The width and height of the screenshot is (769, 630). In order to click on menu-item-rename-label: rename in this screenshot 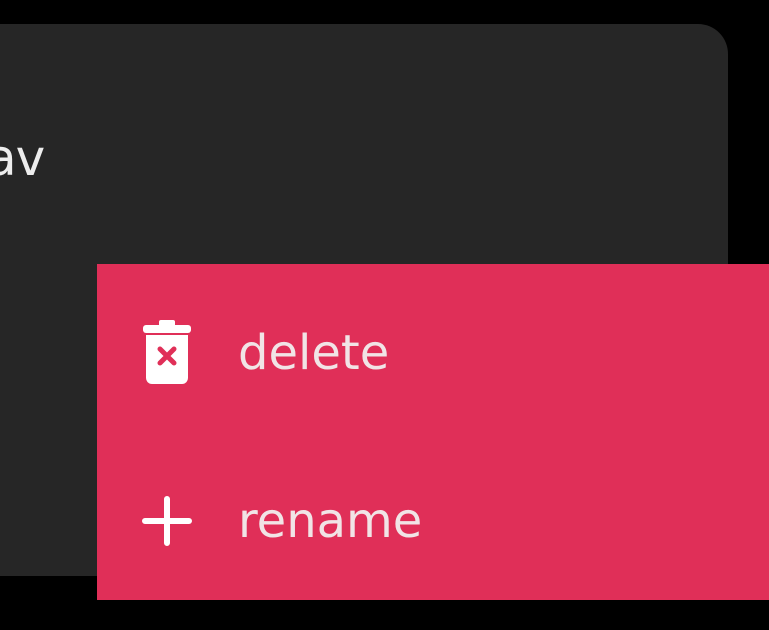, I will do `click(330, 521)`.